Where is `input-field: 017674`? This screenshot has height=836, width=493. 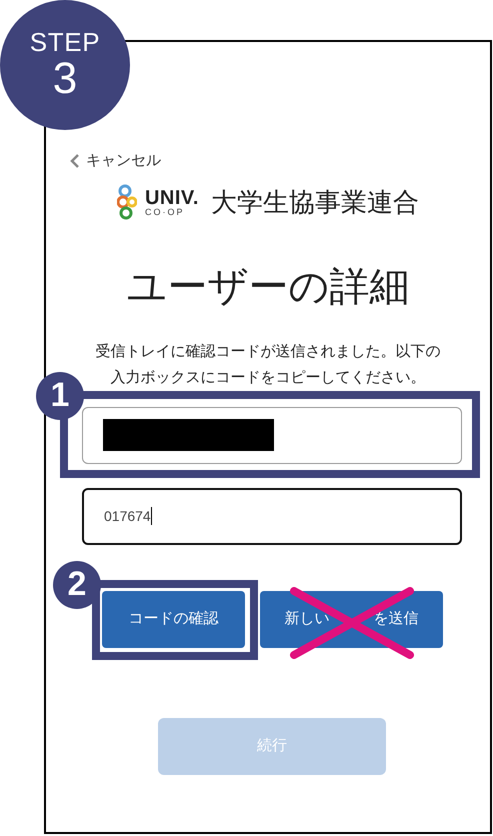
input-field: 017674 is located at coordinates (272, 516).